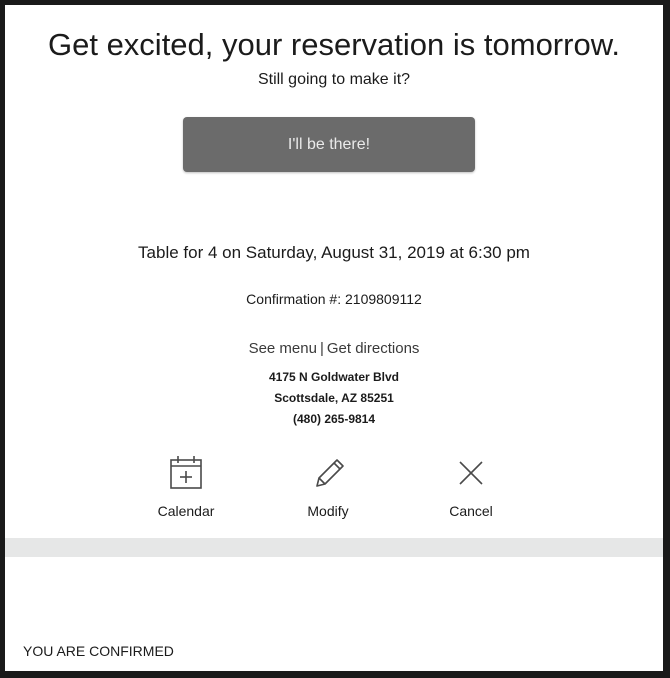  What do you see at coordinates (334, 547) in the screenshot?
I see `section-divider` at bounding box center [334, 547].